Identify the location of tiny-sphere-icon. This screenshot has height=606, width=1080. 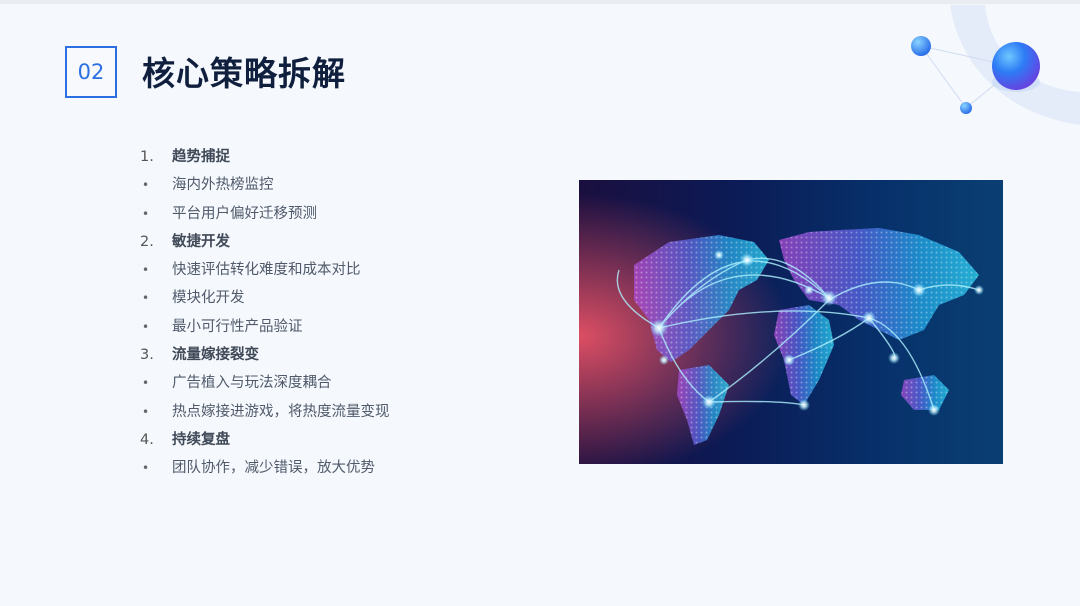
(966, 108).